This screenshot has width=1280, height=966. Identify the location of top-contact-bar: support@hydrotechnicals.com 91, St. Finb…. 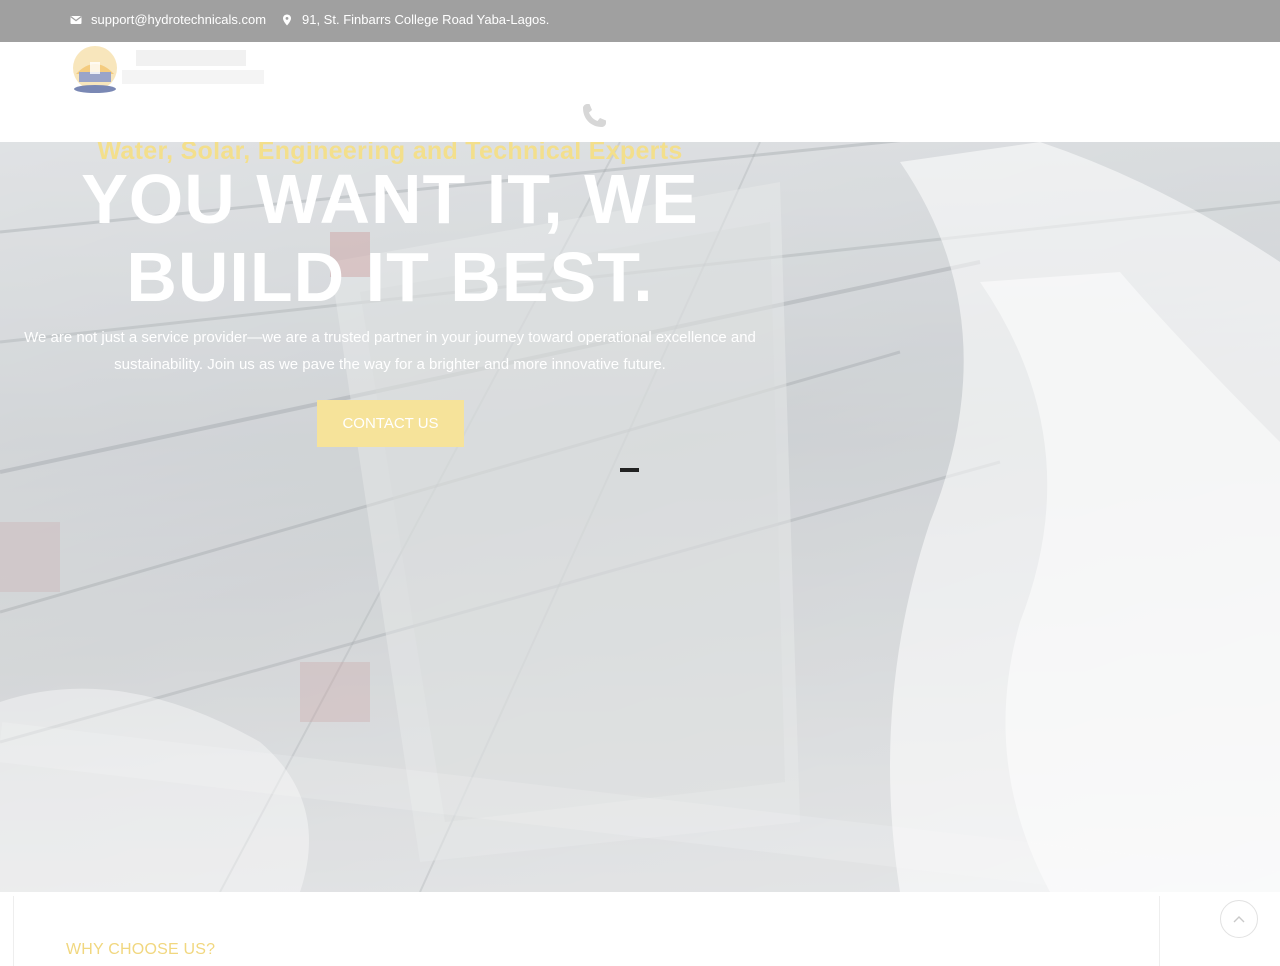
(640, 21).